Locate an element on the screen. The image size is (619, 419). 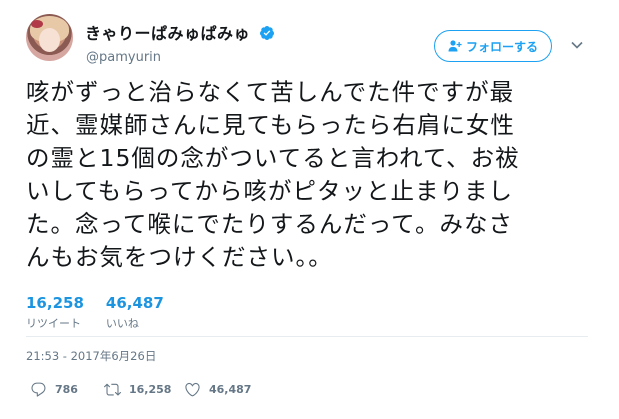
divider is located at coordinates (307, 336).